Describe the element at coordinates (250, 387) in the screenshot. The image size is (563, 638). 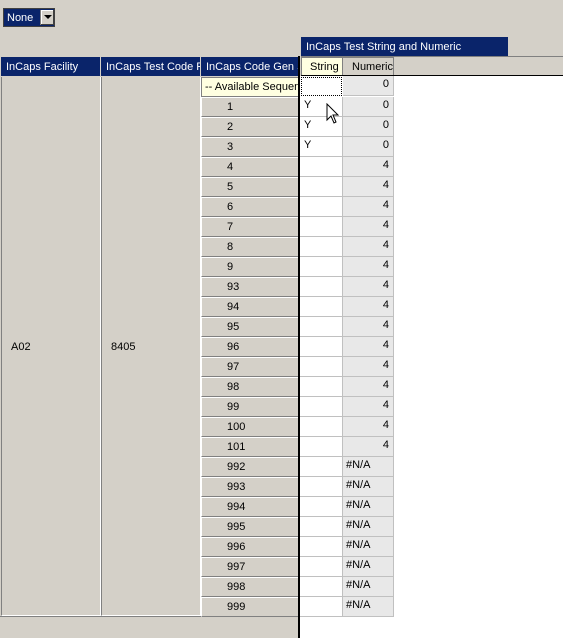
I see `sequence-cell: 98` at that location.